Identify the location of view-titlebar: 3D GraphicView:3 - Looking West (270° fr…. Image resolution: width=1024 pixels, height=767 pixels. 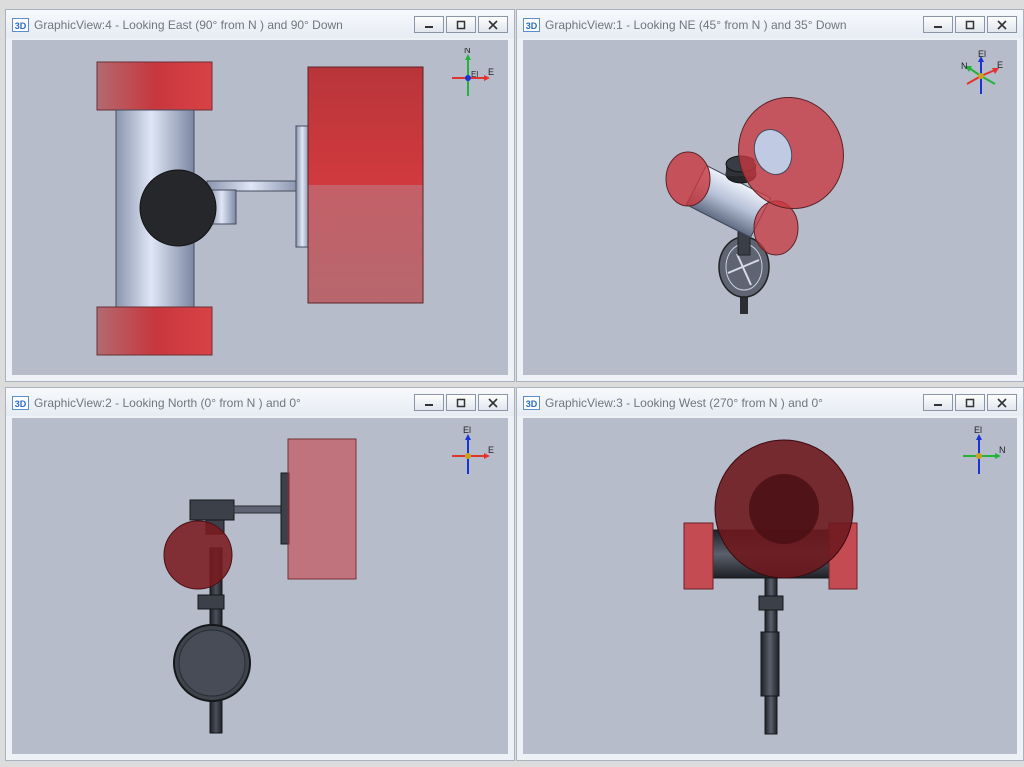
(770, 402).